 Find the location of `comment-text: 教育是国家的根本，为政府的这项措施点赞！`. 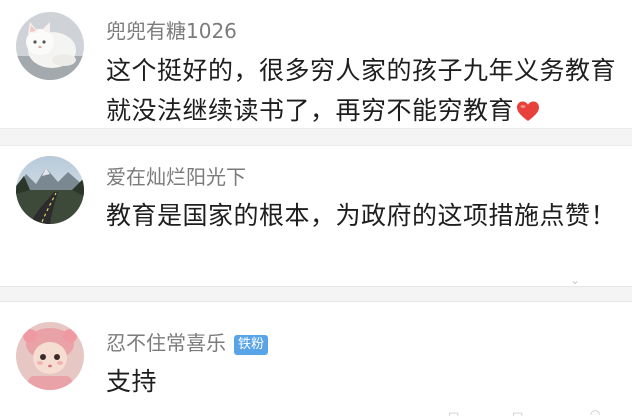

comment-text: 教育是国家的根本，为政府的这项措施点赞！ is located at coordinates (361, 215).